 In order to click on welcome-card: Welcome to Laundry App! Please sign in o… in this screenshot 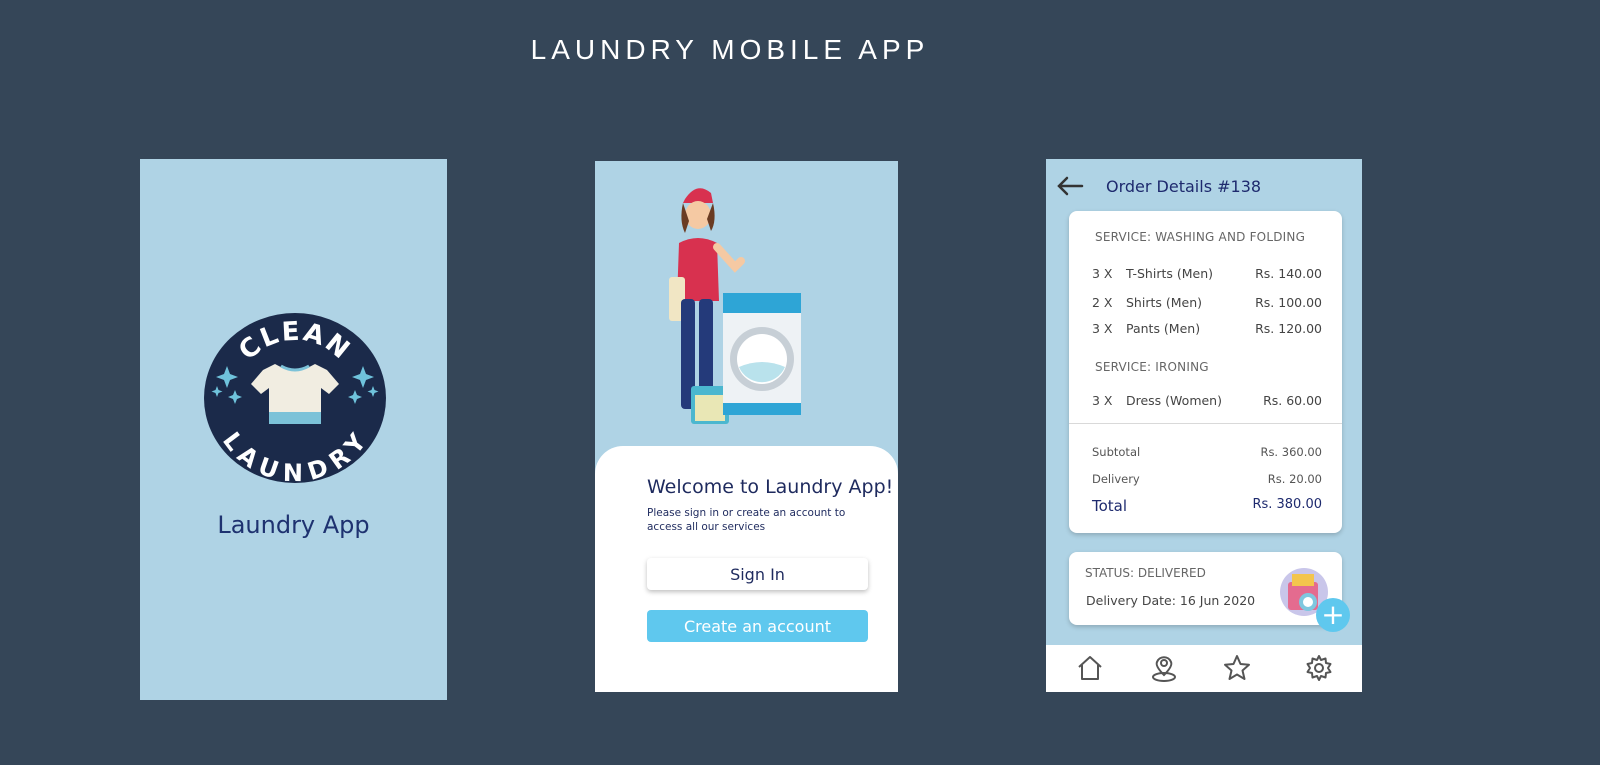, I will do `click(746, 569)`.